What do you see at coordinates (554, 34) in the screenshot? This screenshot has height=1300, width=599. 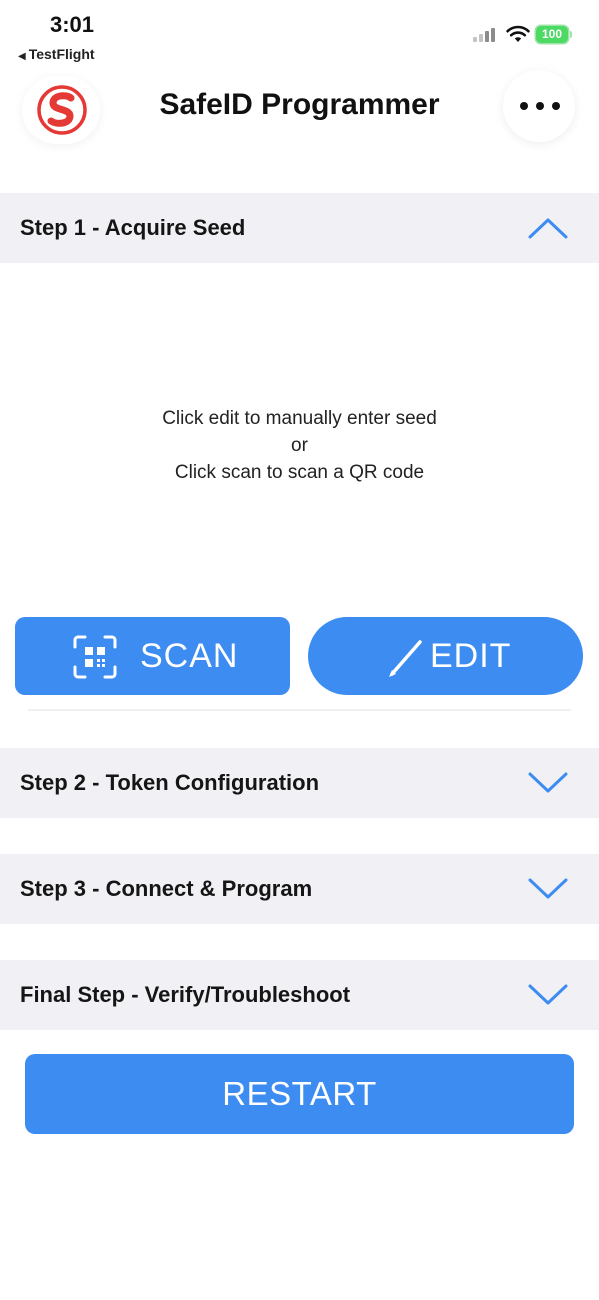 I see `battery-icon: 100` at bounding box center [554, 34].